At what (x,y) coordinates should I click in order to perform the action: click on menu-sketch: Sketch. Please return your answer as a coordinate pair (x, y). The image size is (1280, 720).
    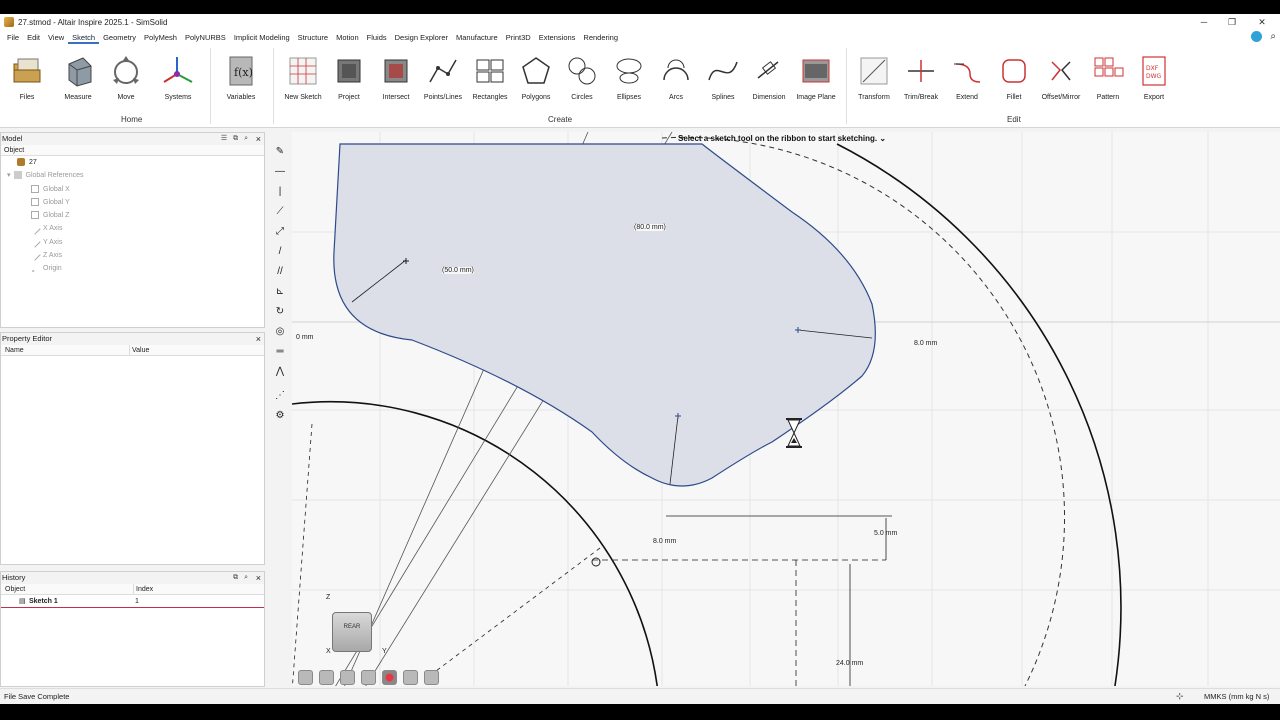
    Looking at the image, I should click on (84, 37).